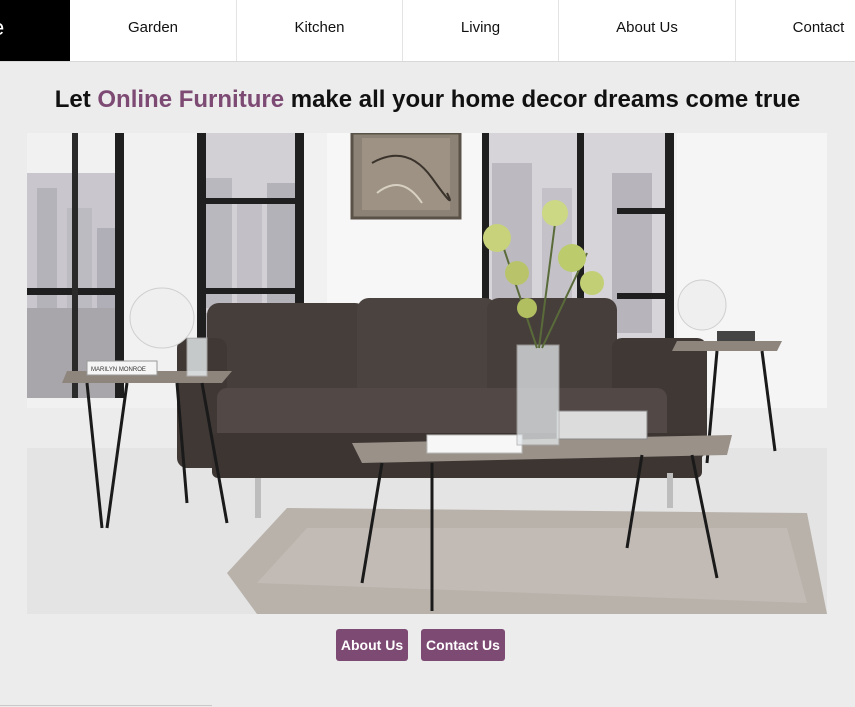  What do you see at coordinates (106, 705) in the screenshot?
I see `divider` at bounding box center [106, 705].